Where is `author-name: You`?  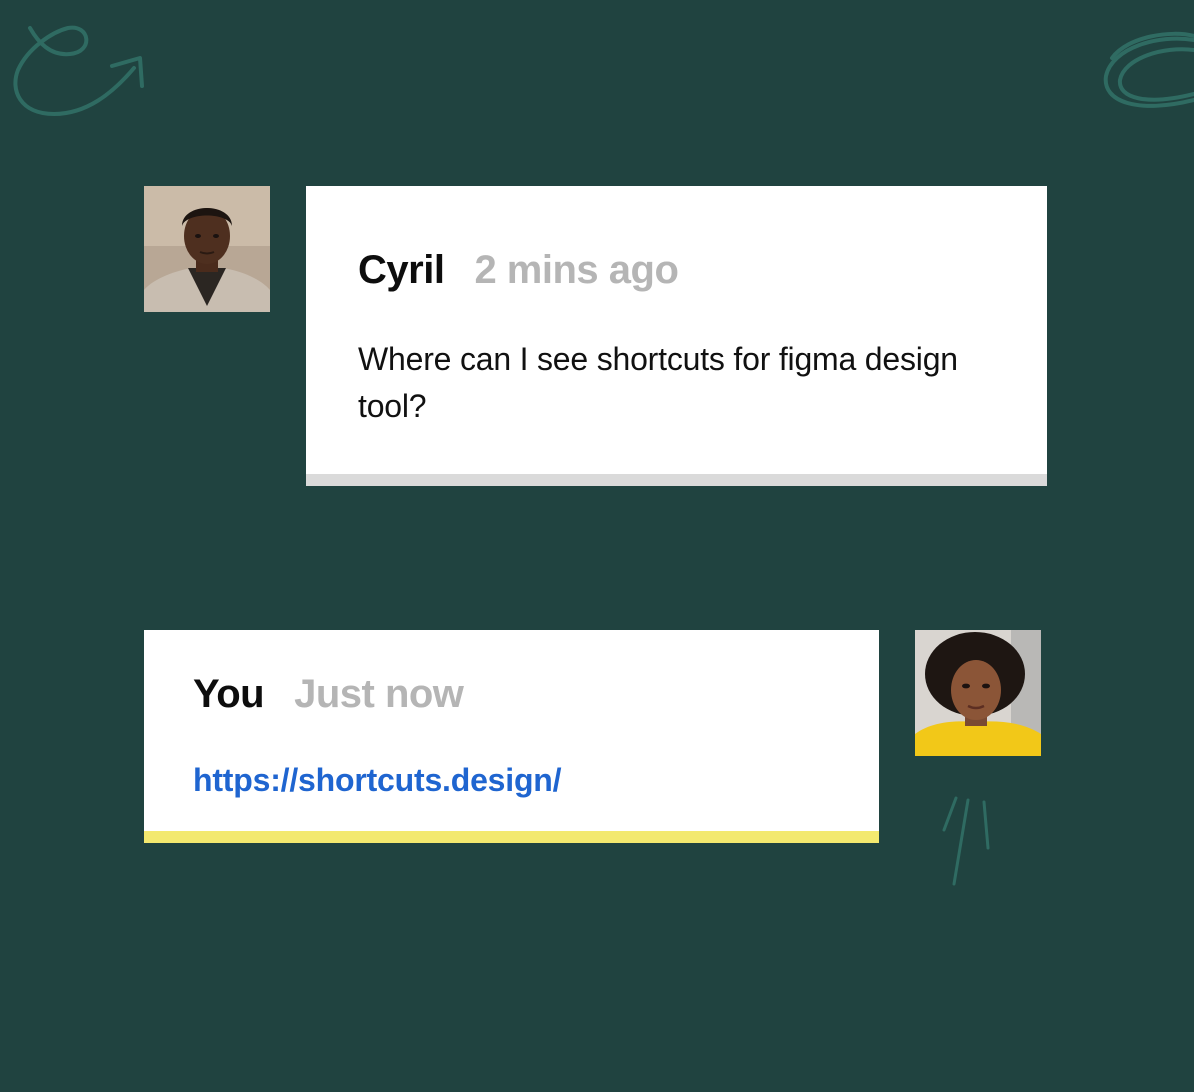
author-name: You is located at coordinates (229, 694).